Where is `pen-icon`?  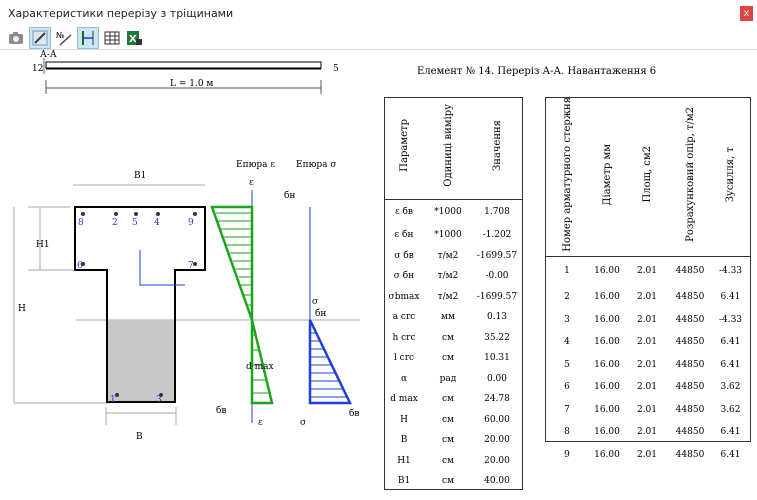
pen-icon is located at coordinates (40, 38).